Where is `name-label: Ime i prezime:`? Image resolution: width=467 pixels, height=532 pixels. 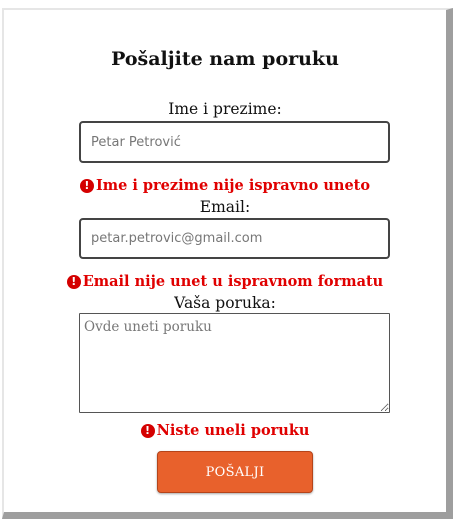 name-label: Ime i prezime: is located at coordinates (225, 109).